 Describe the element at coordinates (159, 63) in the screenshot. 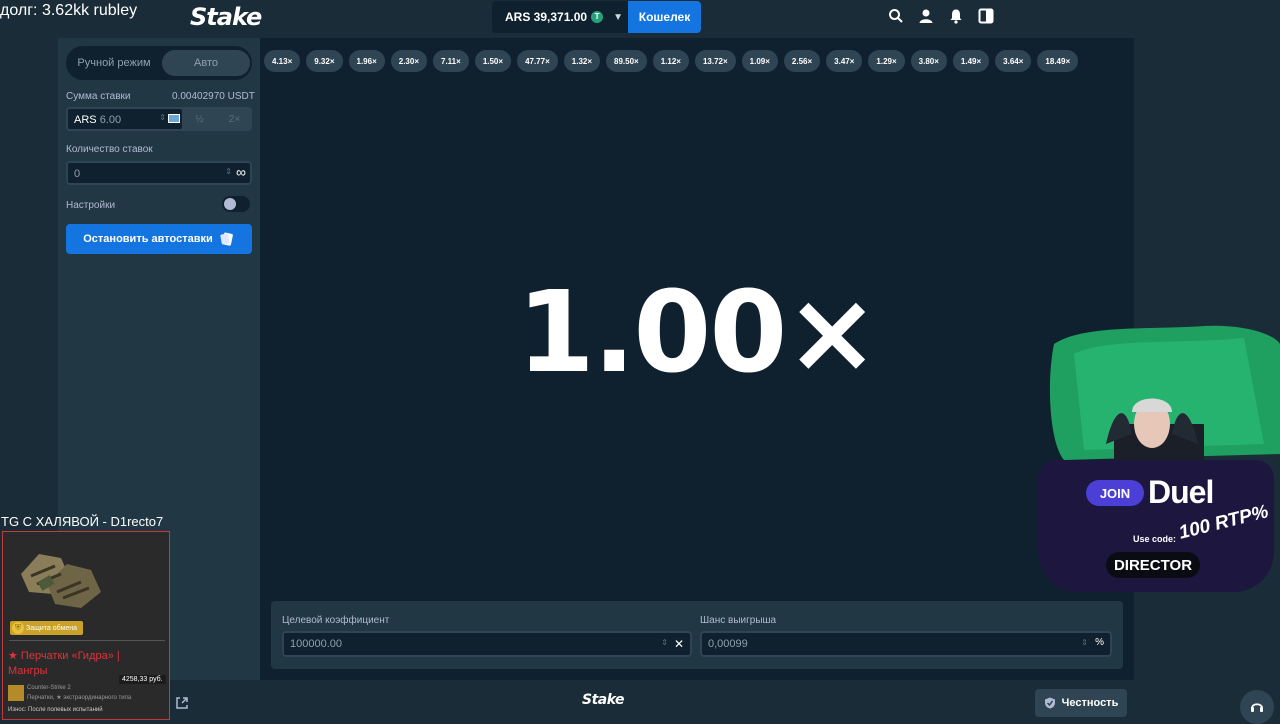

I see `mode-toggle: Ручной режим Авто` at that location.